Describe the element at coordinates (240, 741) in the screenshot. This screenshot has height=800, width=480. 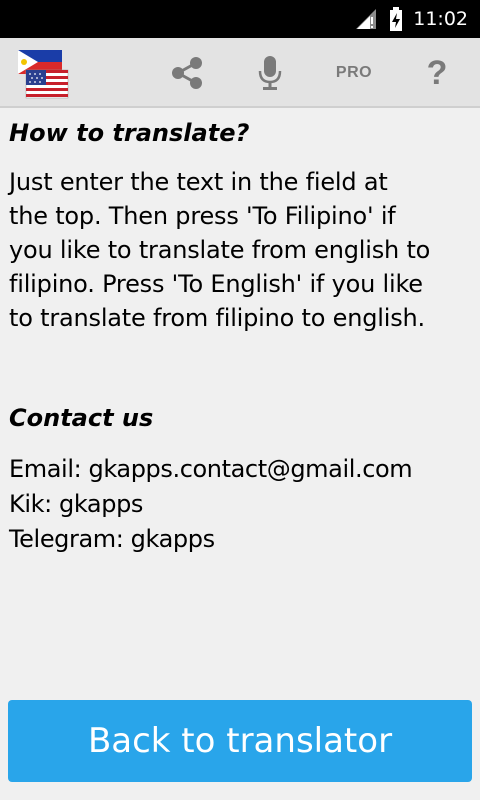
I see `back-to-translator-button: Back to translator` at that location.